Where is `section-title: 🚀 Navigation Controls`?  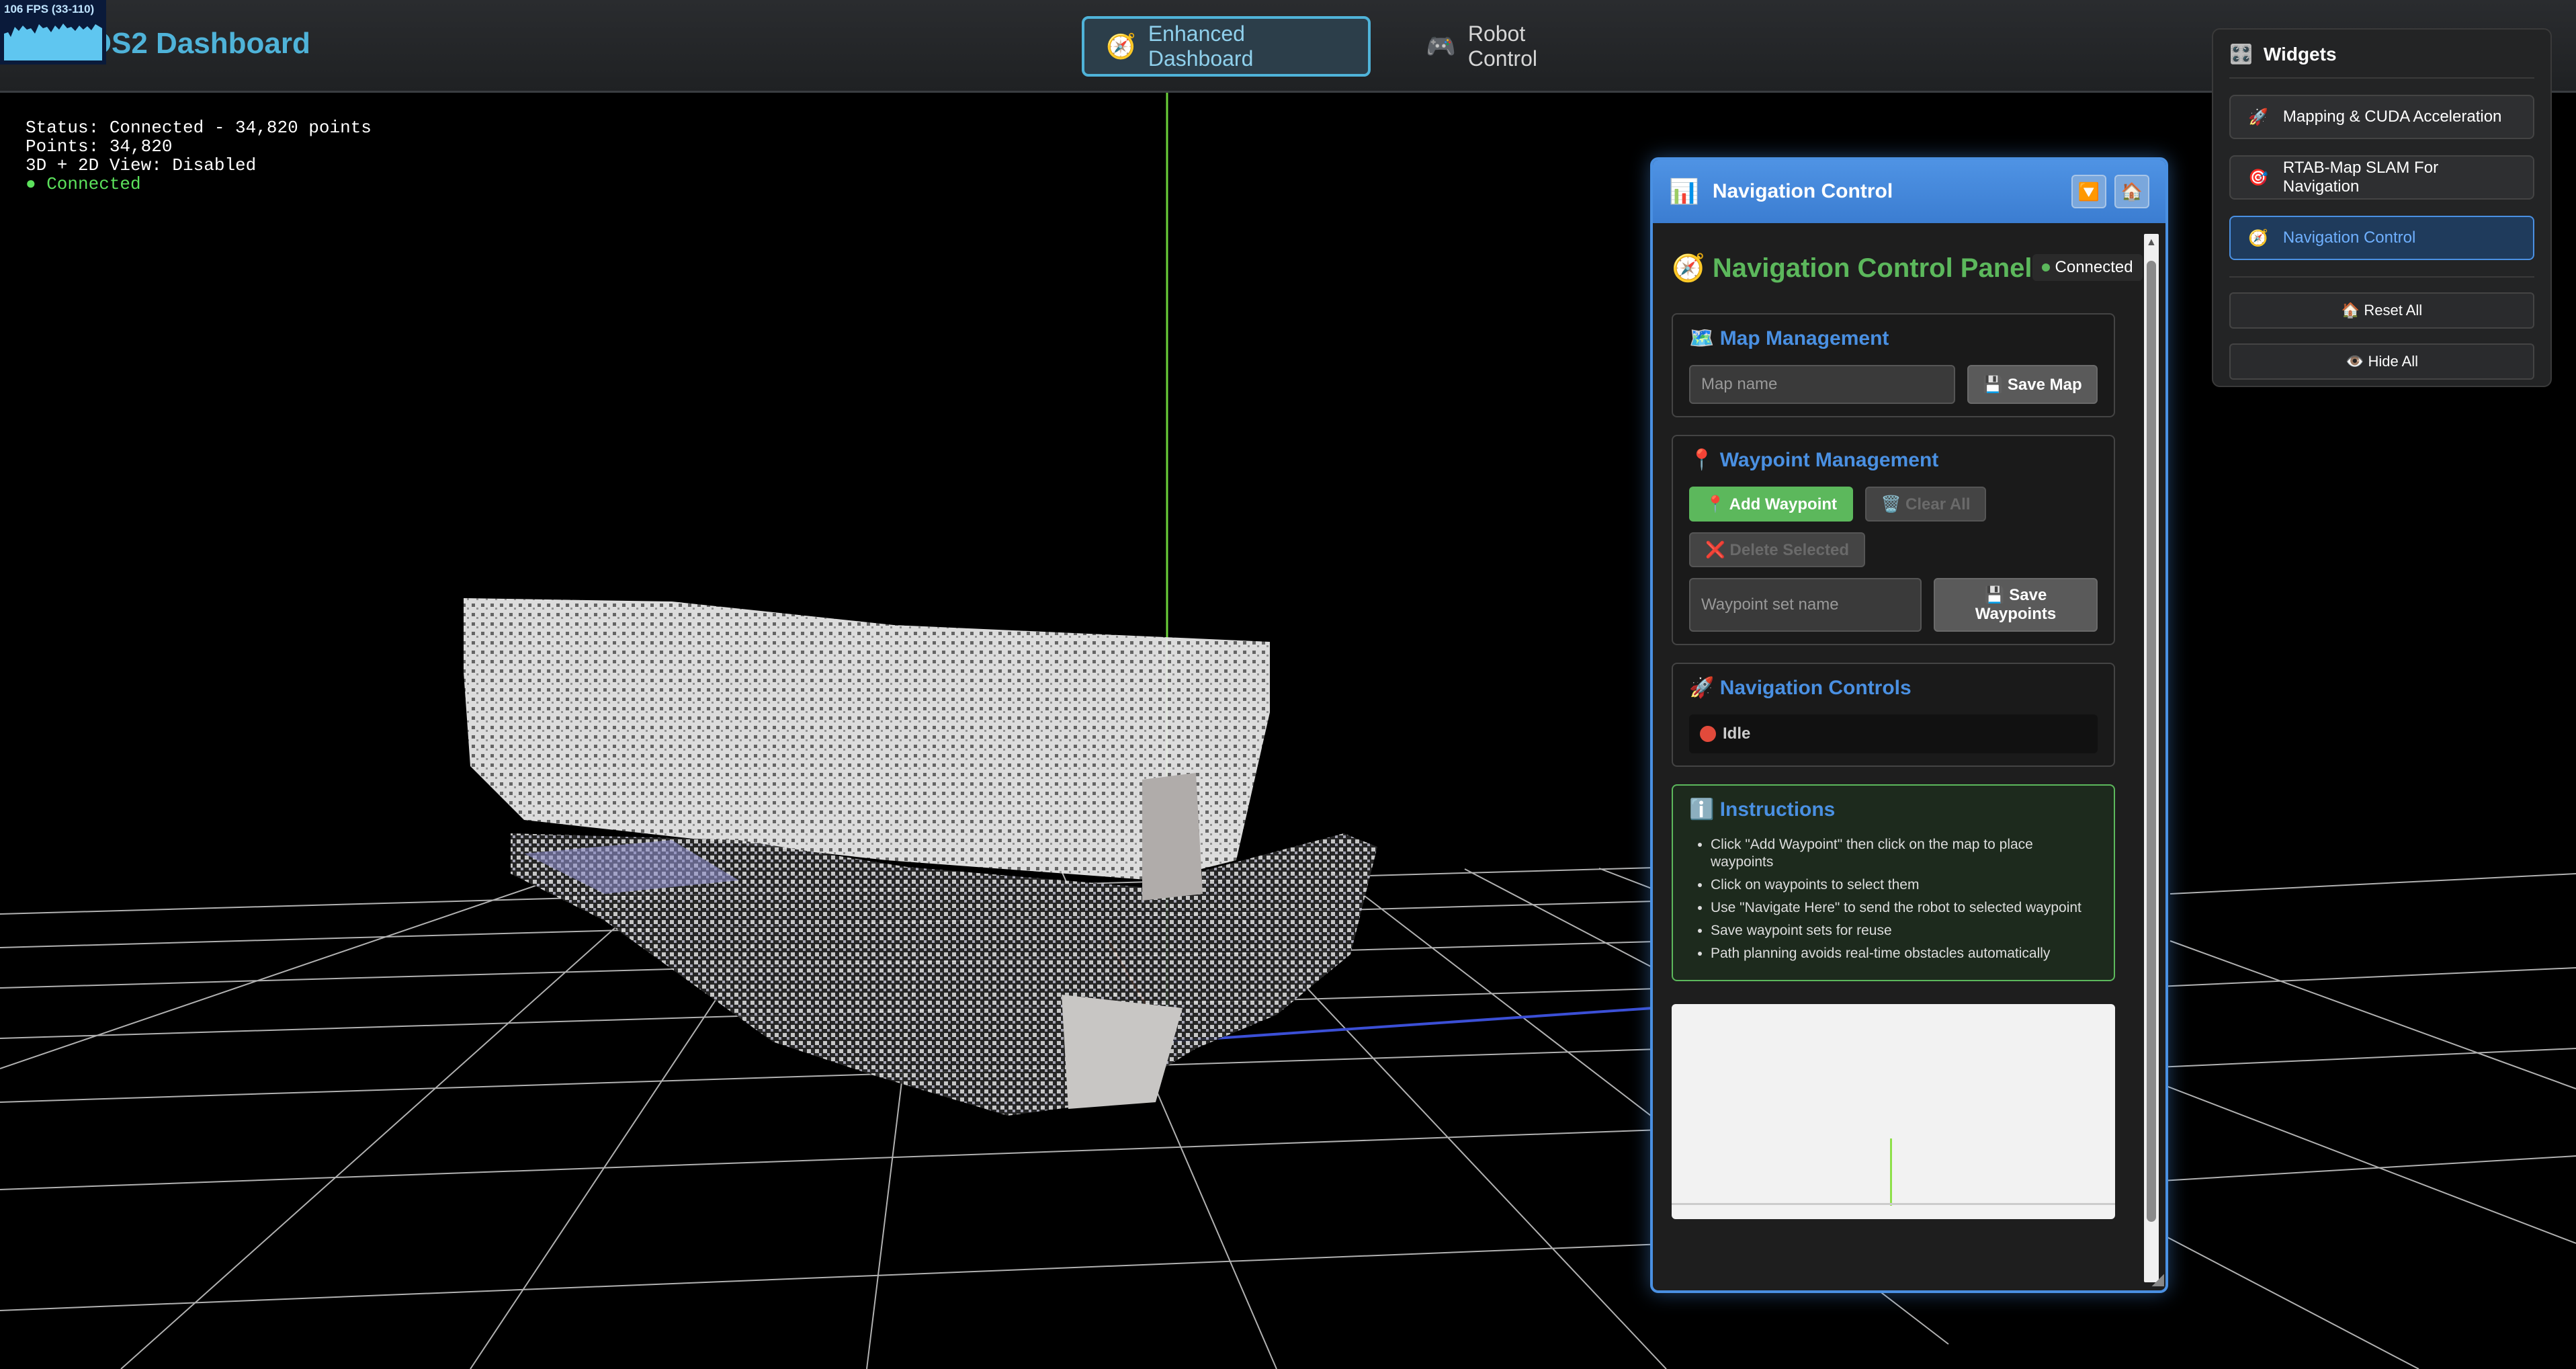 section-title: 🚀 Navigation Controls is located at coordinates (1800, 688).